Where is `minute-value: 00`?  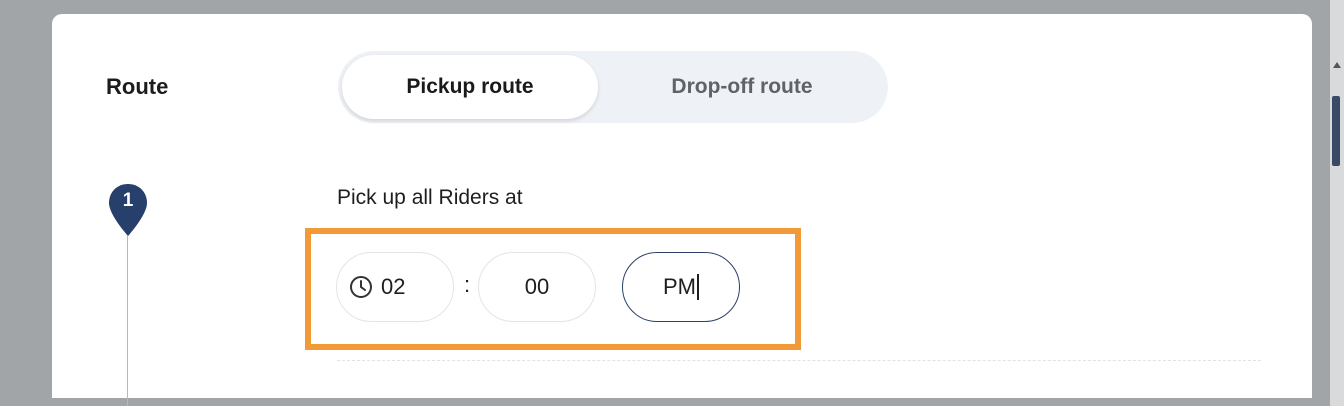 minute-value: 00 is located at coordinates (537, 286).